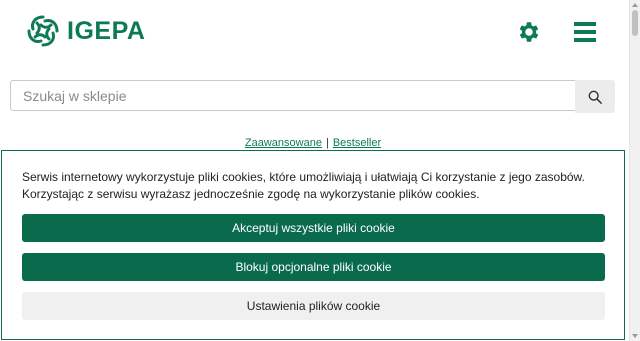  I want to click on search-links: Zaawansowane | Bestseller, so click(313, 143).